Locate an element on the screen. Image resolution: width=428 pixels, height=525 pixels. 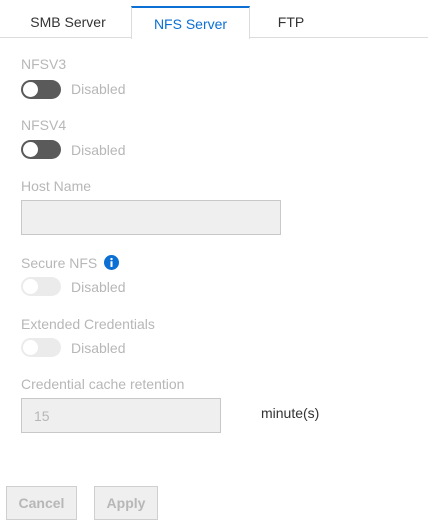
nfsv3-label: NFSV3 is located at coordinates (44, 64).